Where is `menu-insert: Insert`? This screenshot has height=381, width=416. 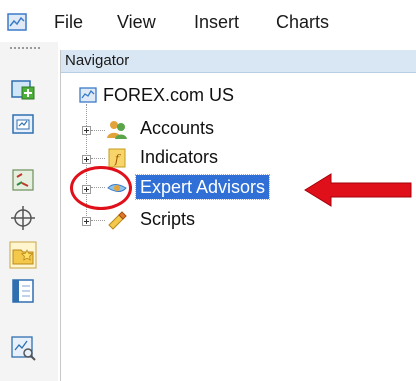 menu-insert: Insert is located at coordinates (216, 22).